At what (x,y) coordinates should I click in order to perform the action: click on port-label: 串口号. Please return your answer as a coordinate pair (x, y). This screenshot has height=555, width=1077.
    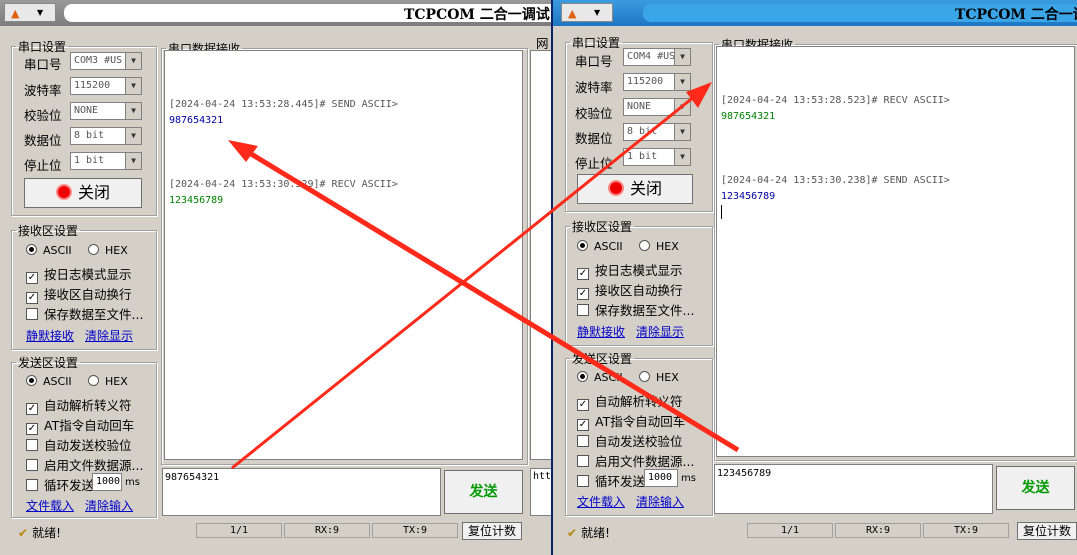
    Looking at the image, I should click on (43, 64).